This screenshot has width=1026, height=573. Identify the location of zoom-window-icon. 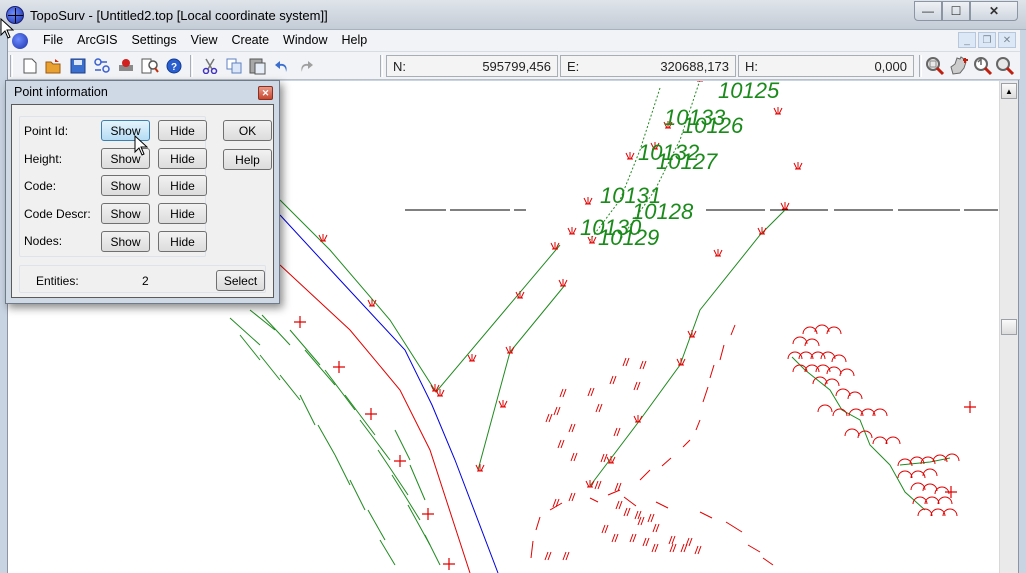
(1005, 66).